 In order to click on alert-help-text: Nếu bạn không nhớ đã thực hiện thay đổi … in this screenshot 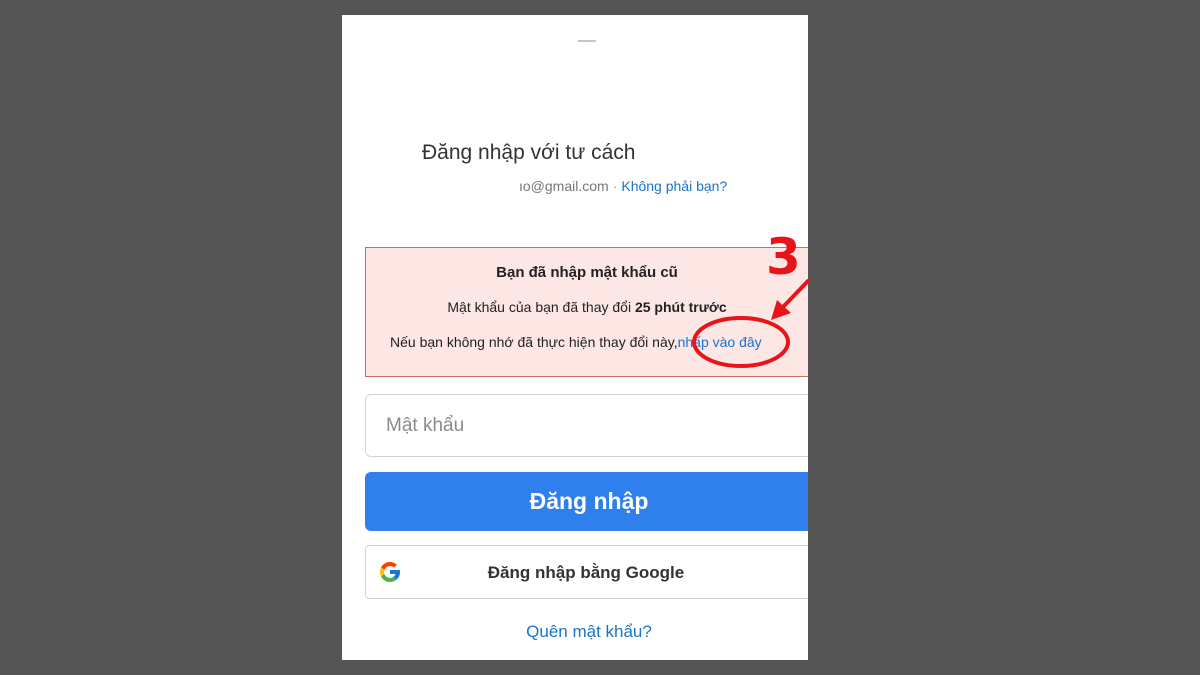, I will do `click(534, 342)`.